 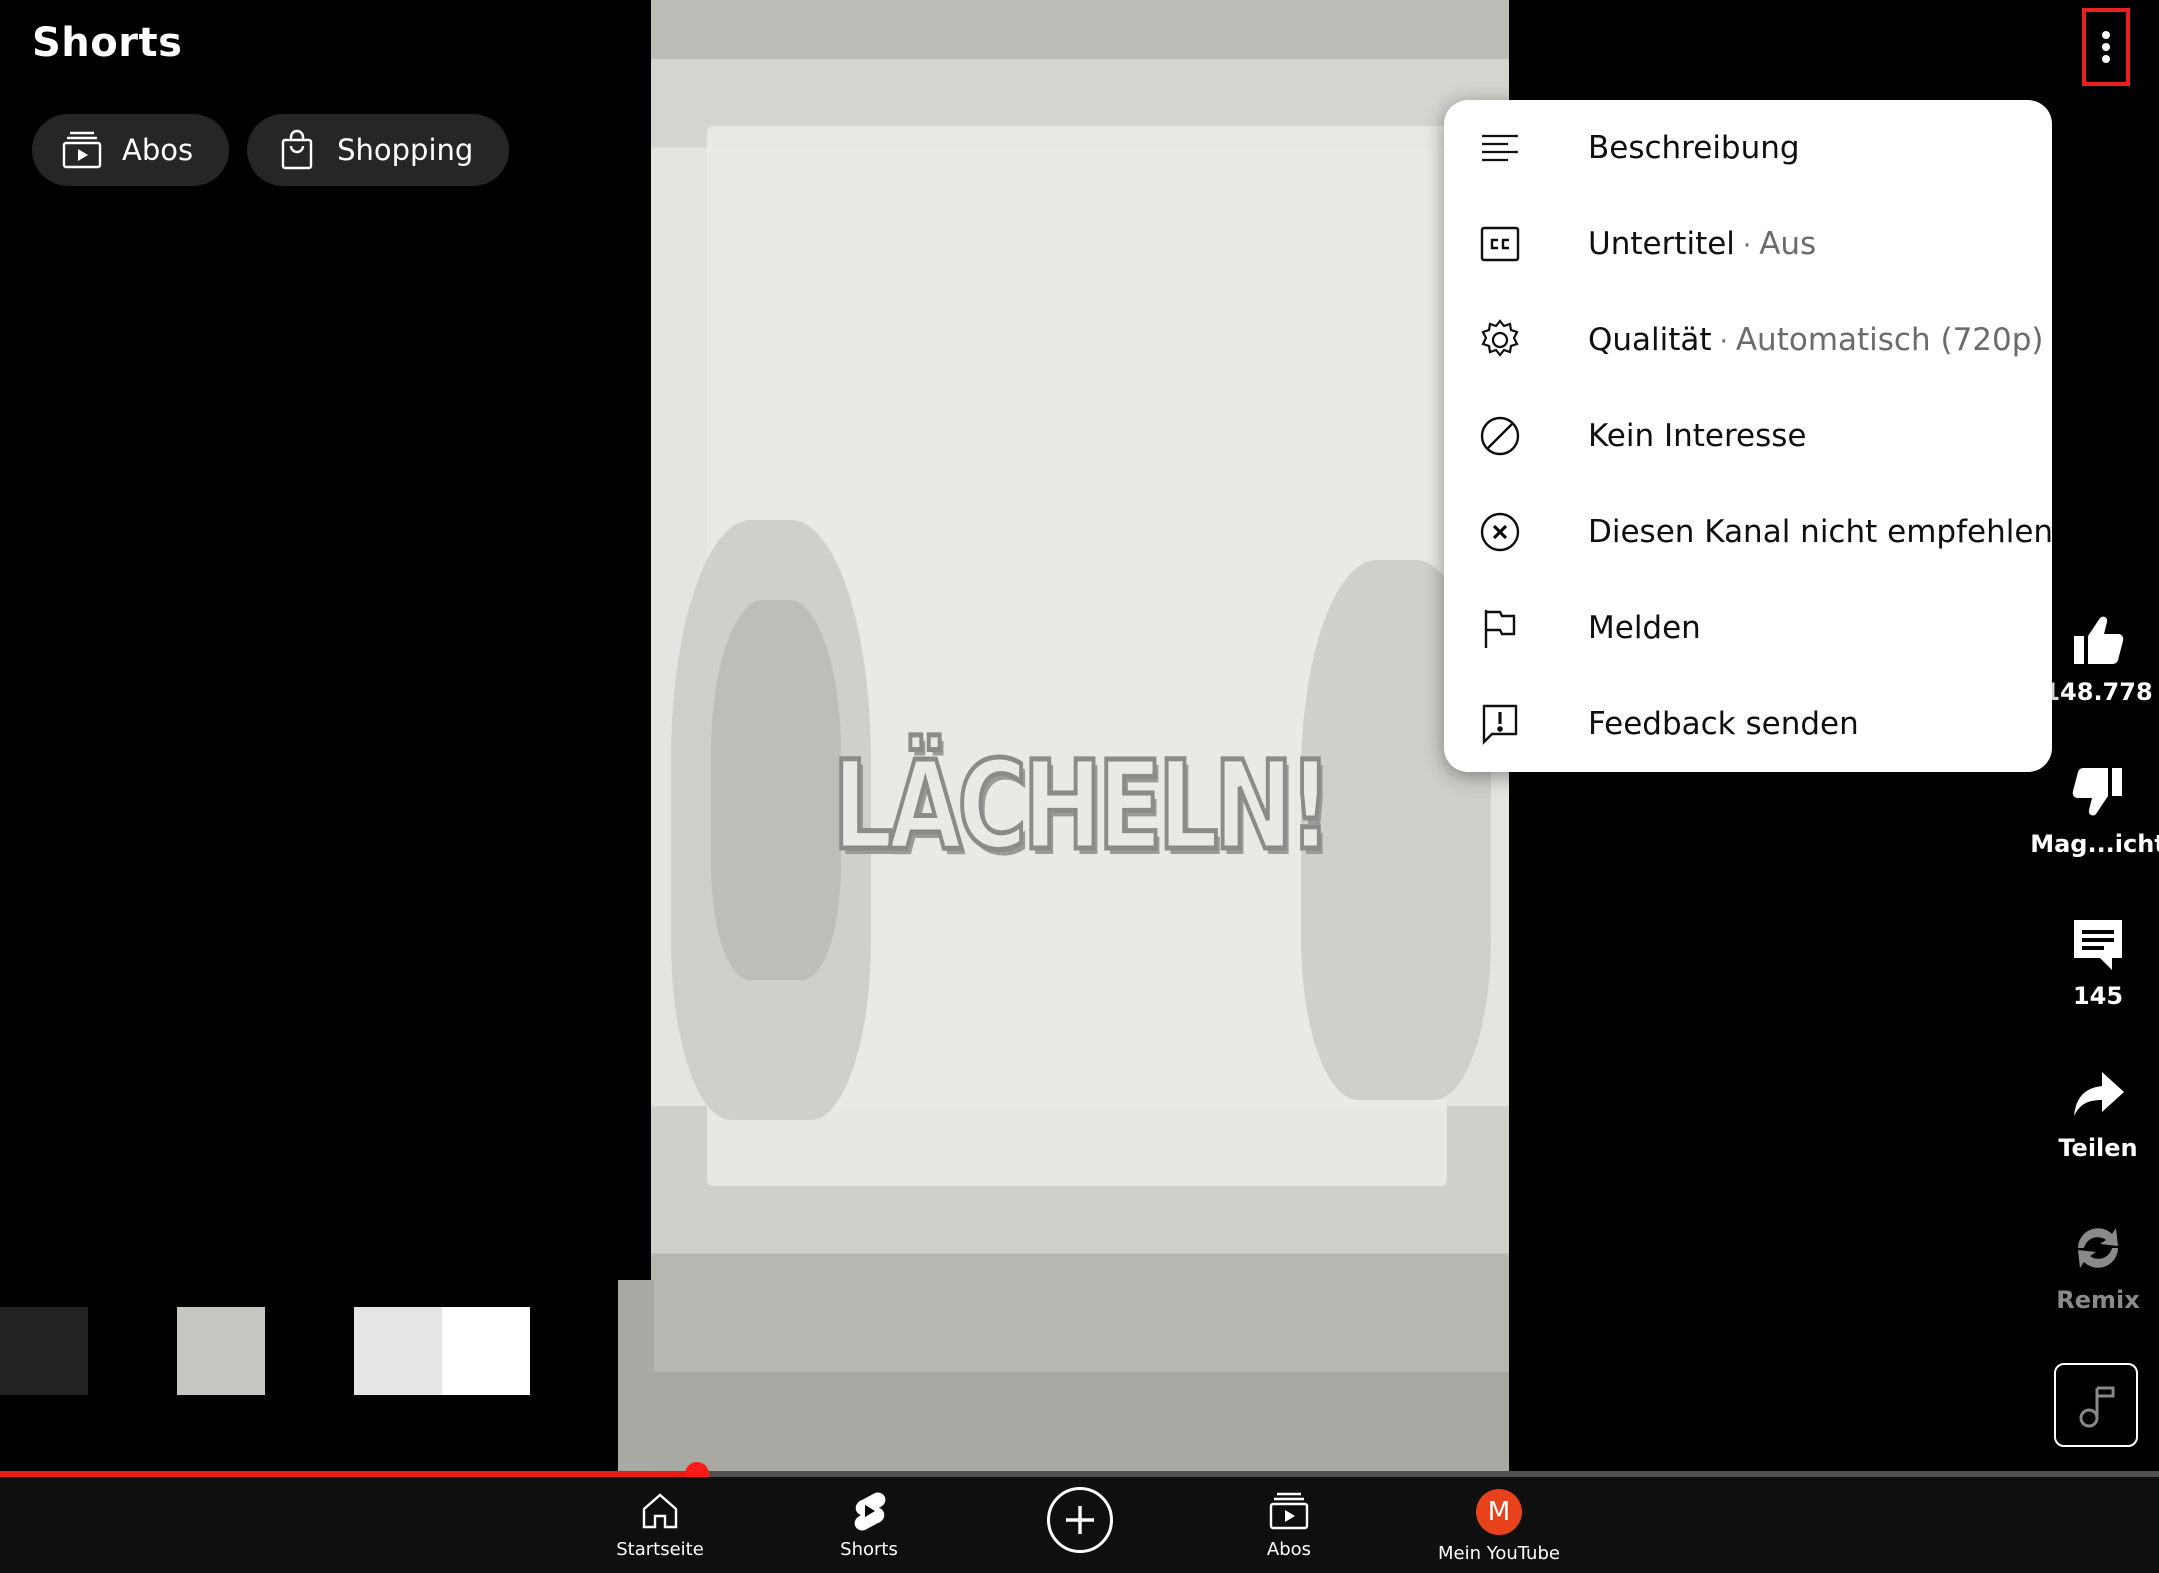 I want to click on menu-item-untertitel: Untertitel · Aus, so click(x=1748, y=244).